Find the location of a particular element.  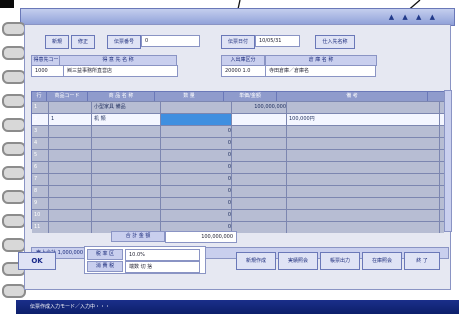

table-row: 10 0 is located at coordinates (238, 215).